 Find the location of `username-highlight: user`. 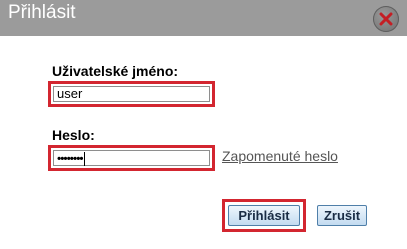

username-highlight: user is located at coordinates (131, 94).